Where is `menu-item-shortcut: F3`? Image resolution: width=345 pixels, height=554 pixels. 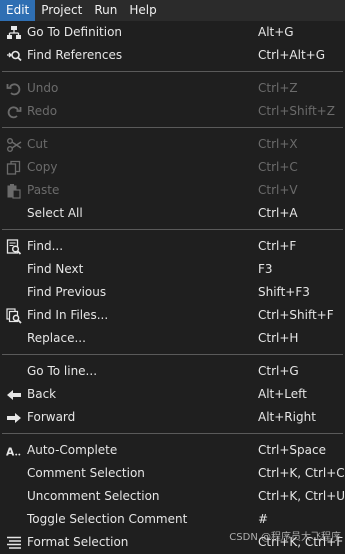
menu-item-shortcut: F3 is located at coordinates (265, 269).